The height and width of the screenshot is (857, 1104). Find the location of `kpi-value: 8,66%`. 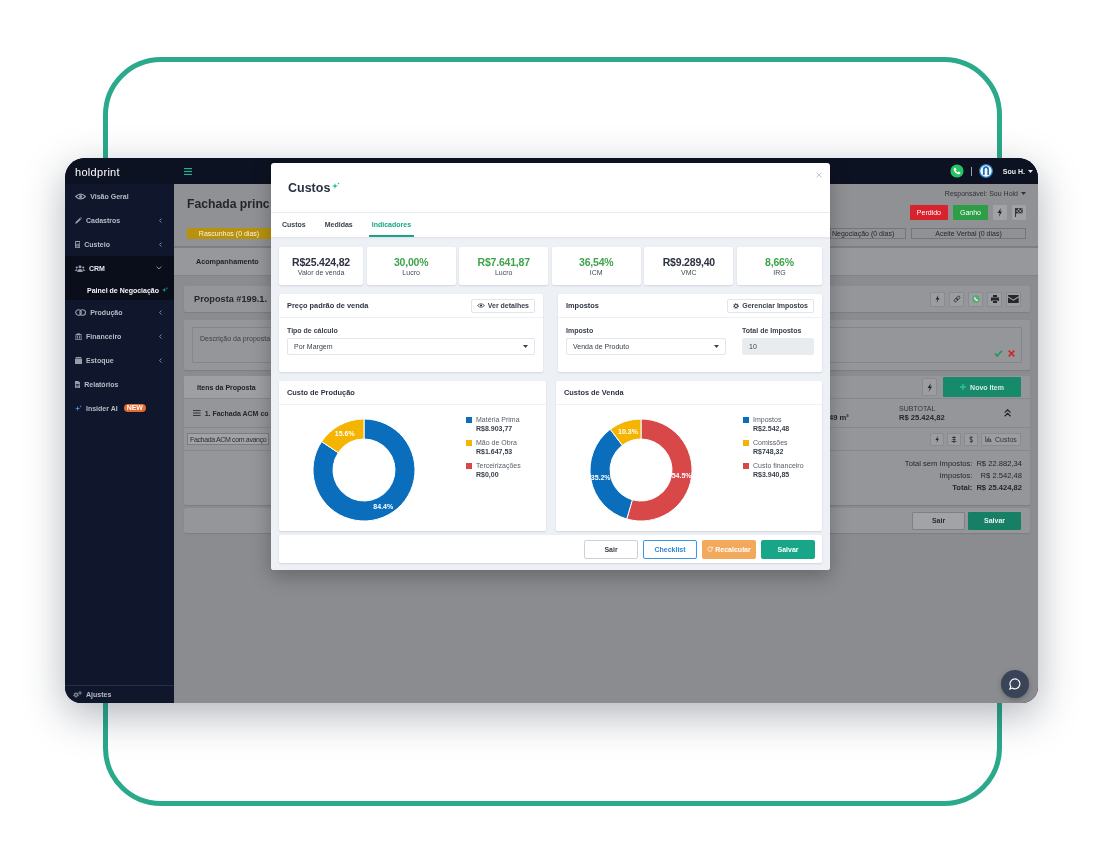

kpi-value: 8,66% is located at coordinates (779, 261).